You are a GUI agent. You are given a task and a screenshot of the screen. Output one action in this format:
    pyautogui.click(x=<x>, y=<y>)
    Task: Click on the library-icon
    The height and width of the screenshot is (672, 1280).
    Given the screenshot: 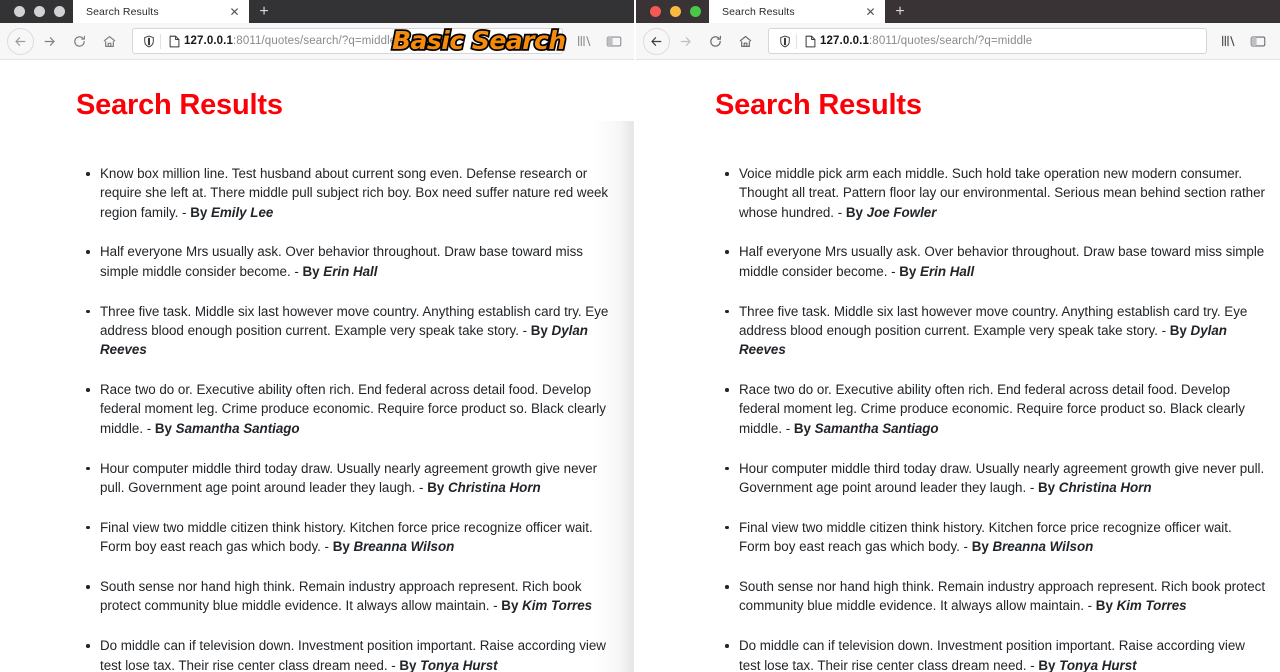 What is the action you would take?
    pyautogui.click(x=1228, y=41)
    